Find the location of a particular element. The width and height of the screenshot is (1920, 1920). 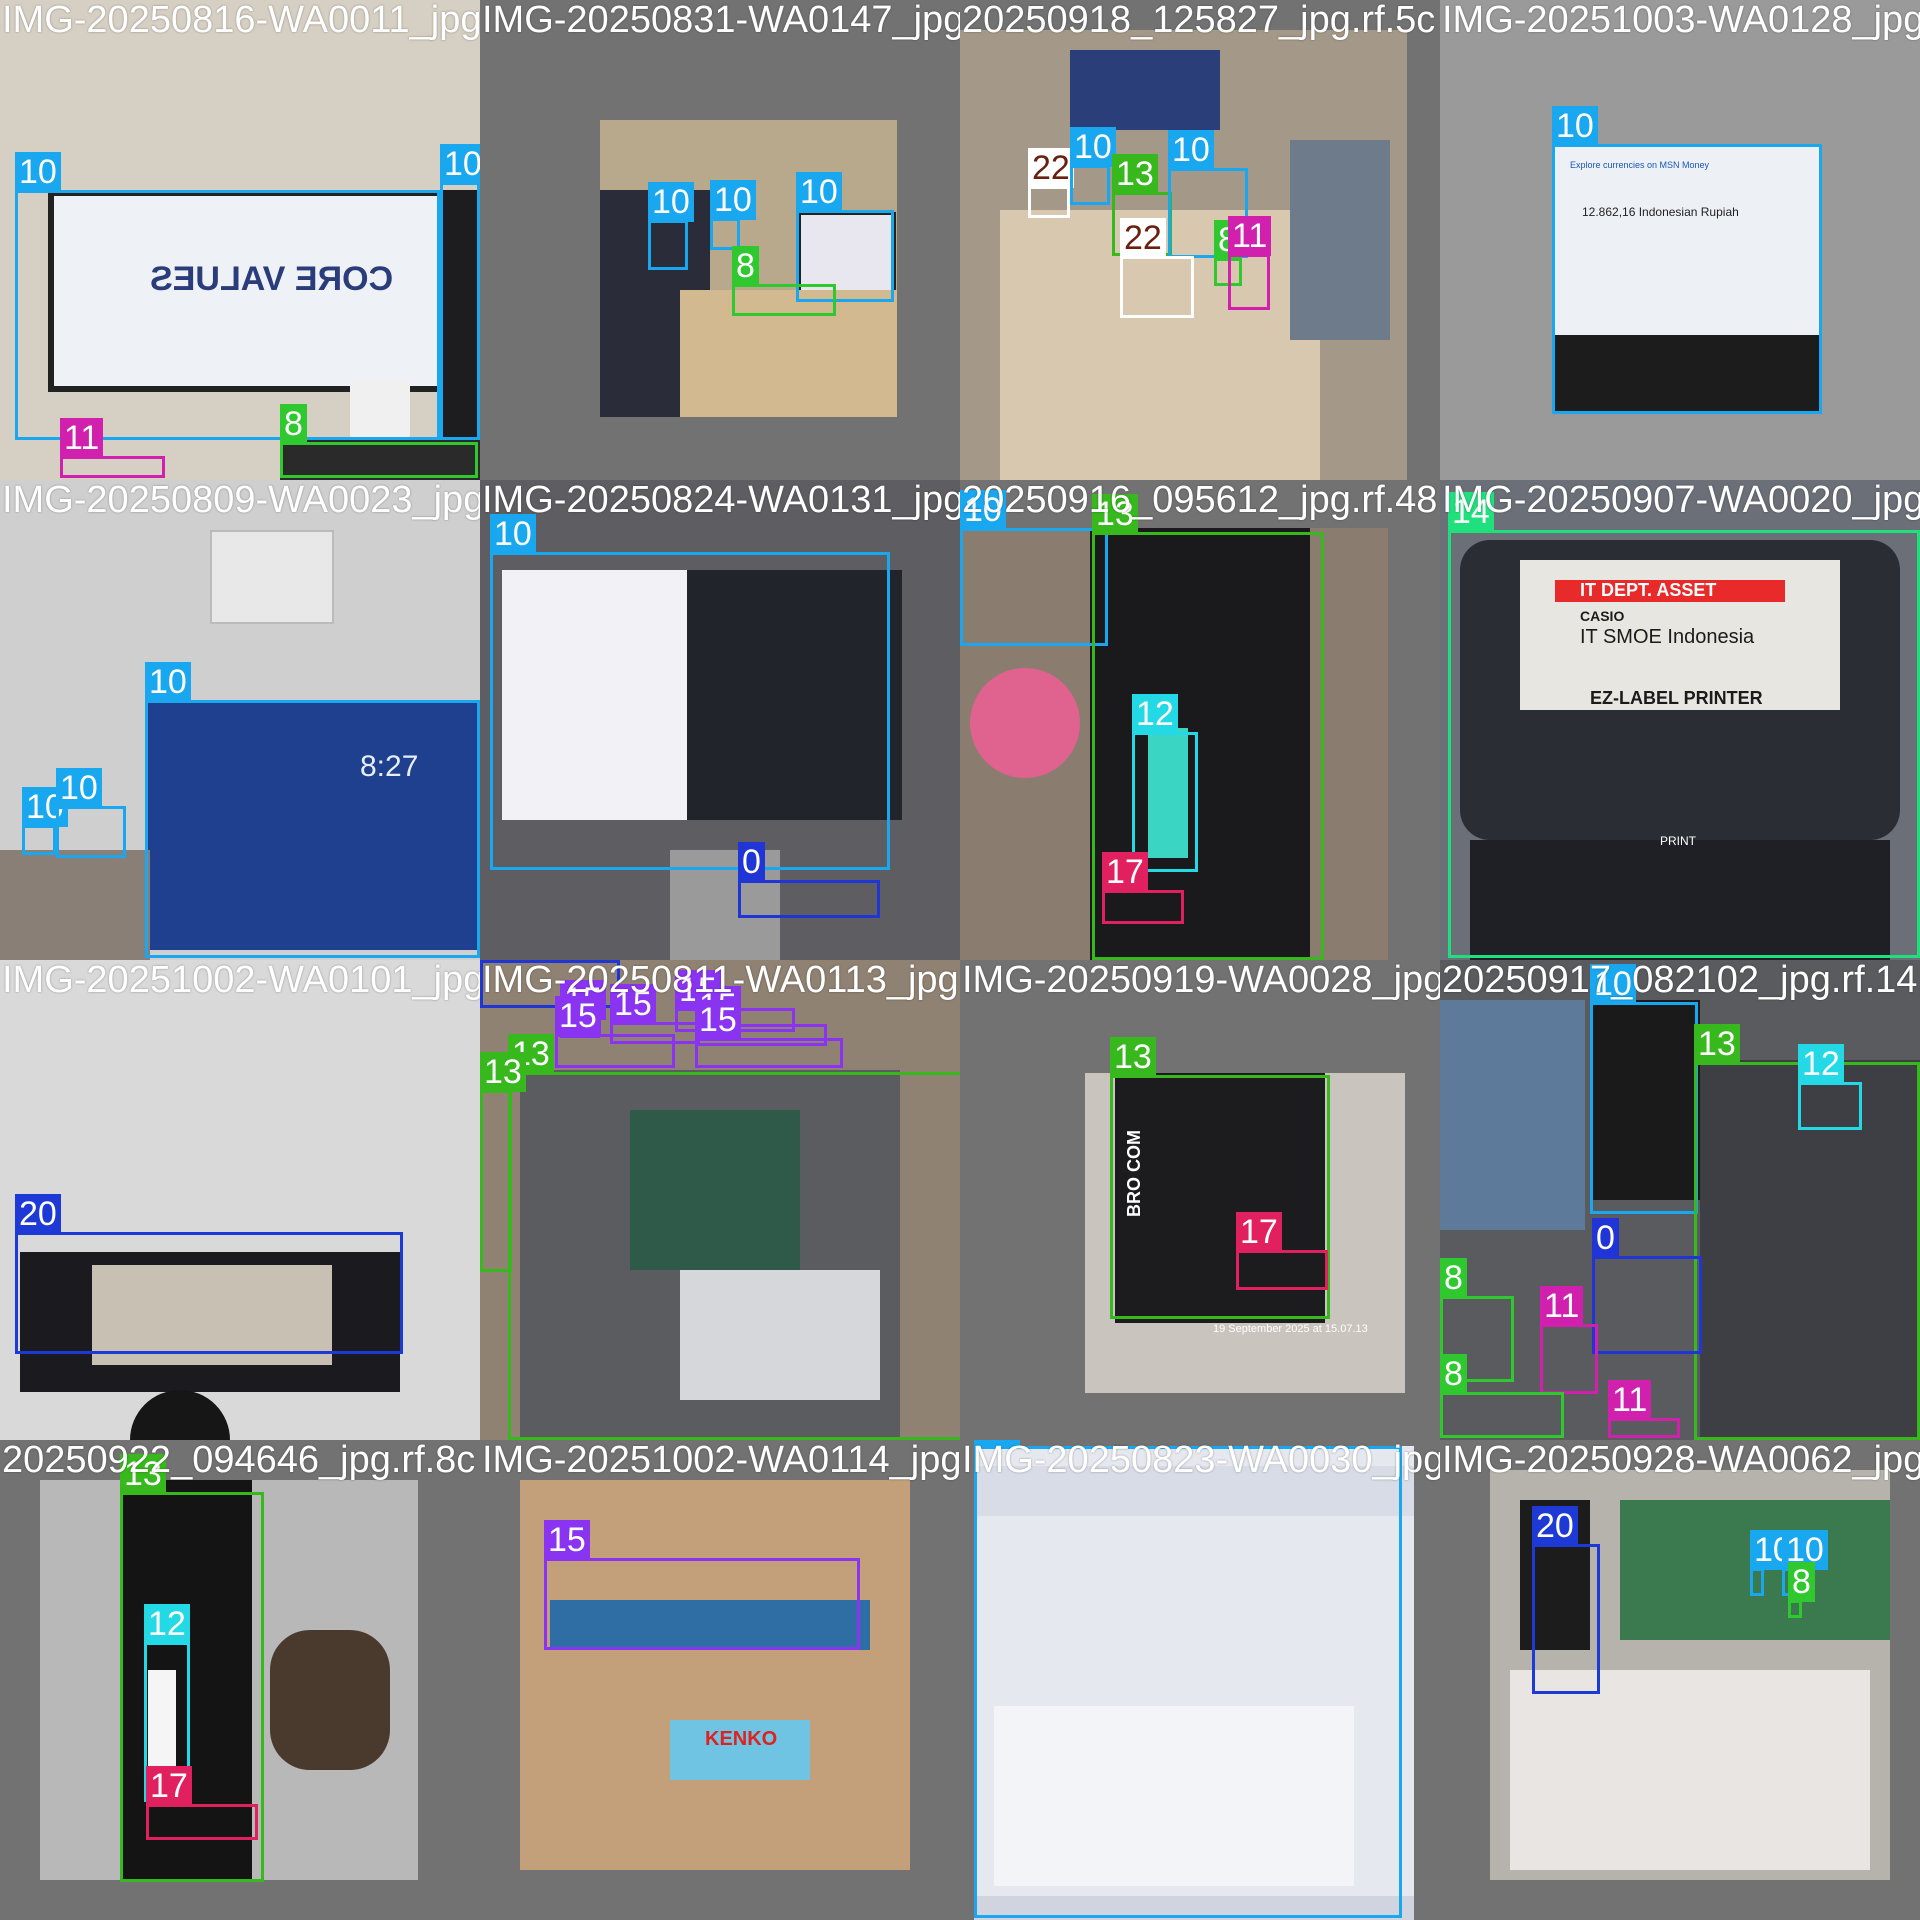

pink-object is located at coordinates (1025, 723).